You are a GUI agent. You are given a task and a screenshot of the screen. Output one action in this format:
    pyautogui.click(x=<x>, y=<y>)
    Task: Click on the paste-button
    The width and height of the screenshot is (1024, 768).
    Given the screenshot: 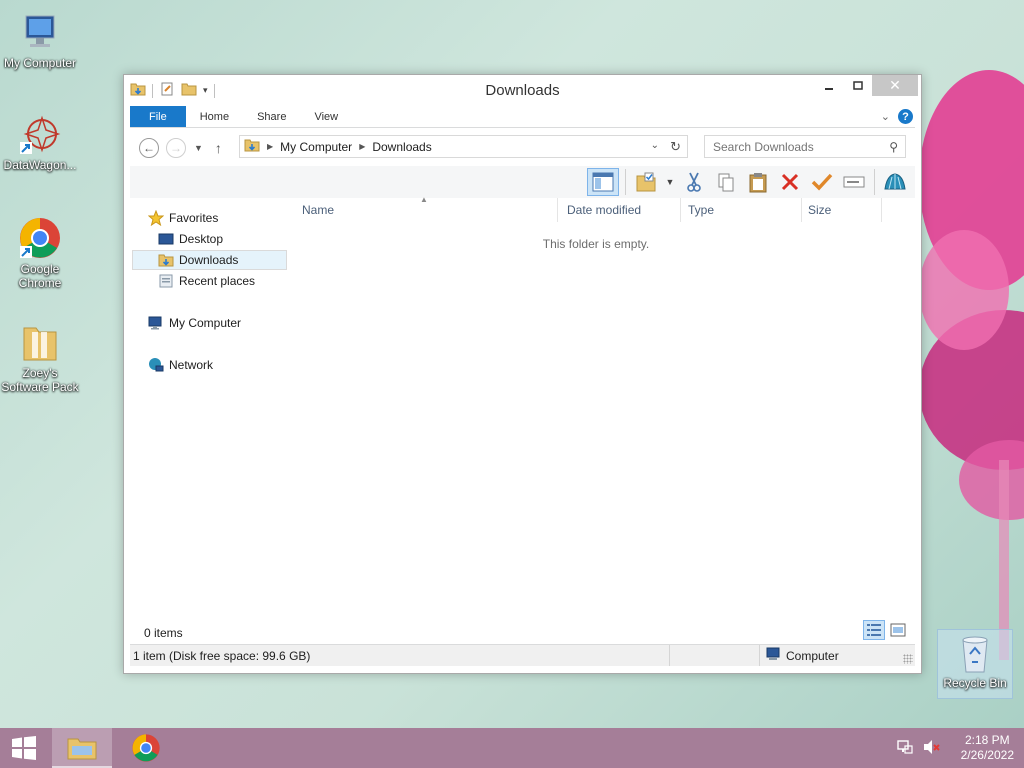 What is the action you would take?
    pyautogui.click(x=758, y=182)
    